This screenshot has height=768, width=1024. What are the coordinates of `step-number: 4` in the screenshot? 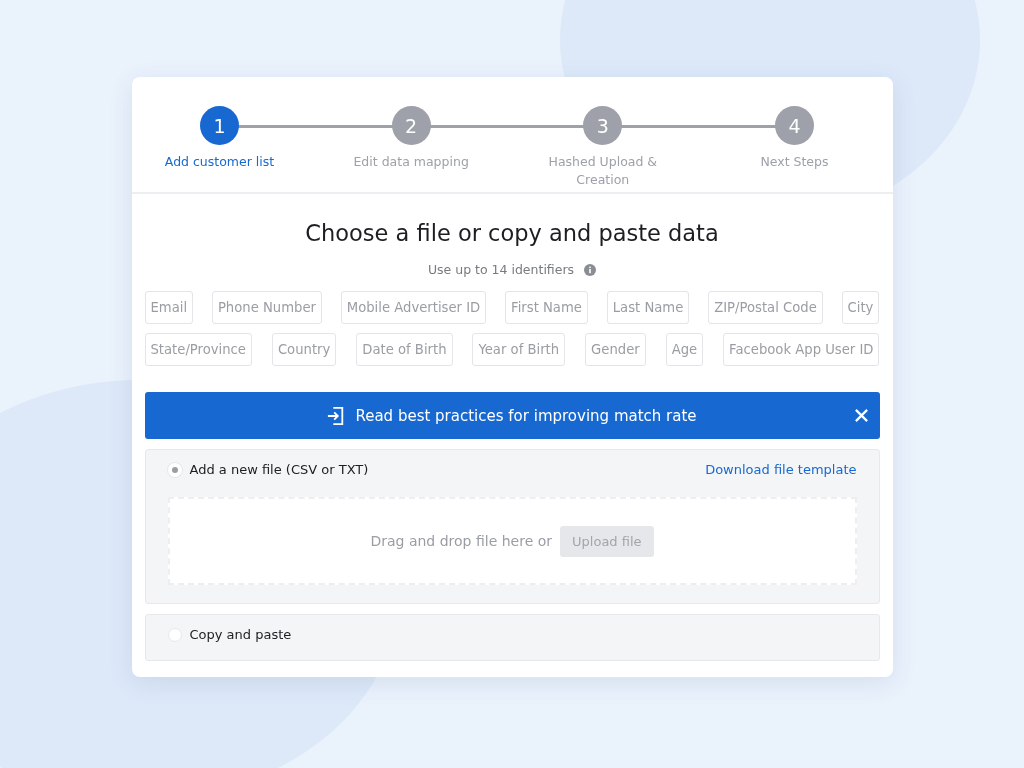 It's located at (794, 125).